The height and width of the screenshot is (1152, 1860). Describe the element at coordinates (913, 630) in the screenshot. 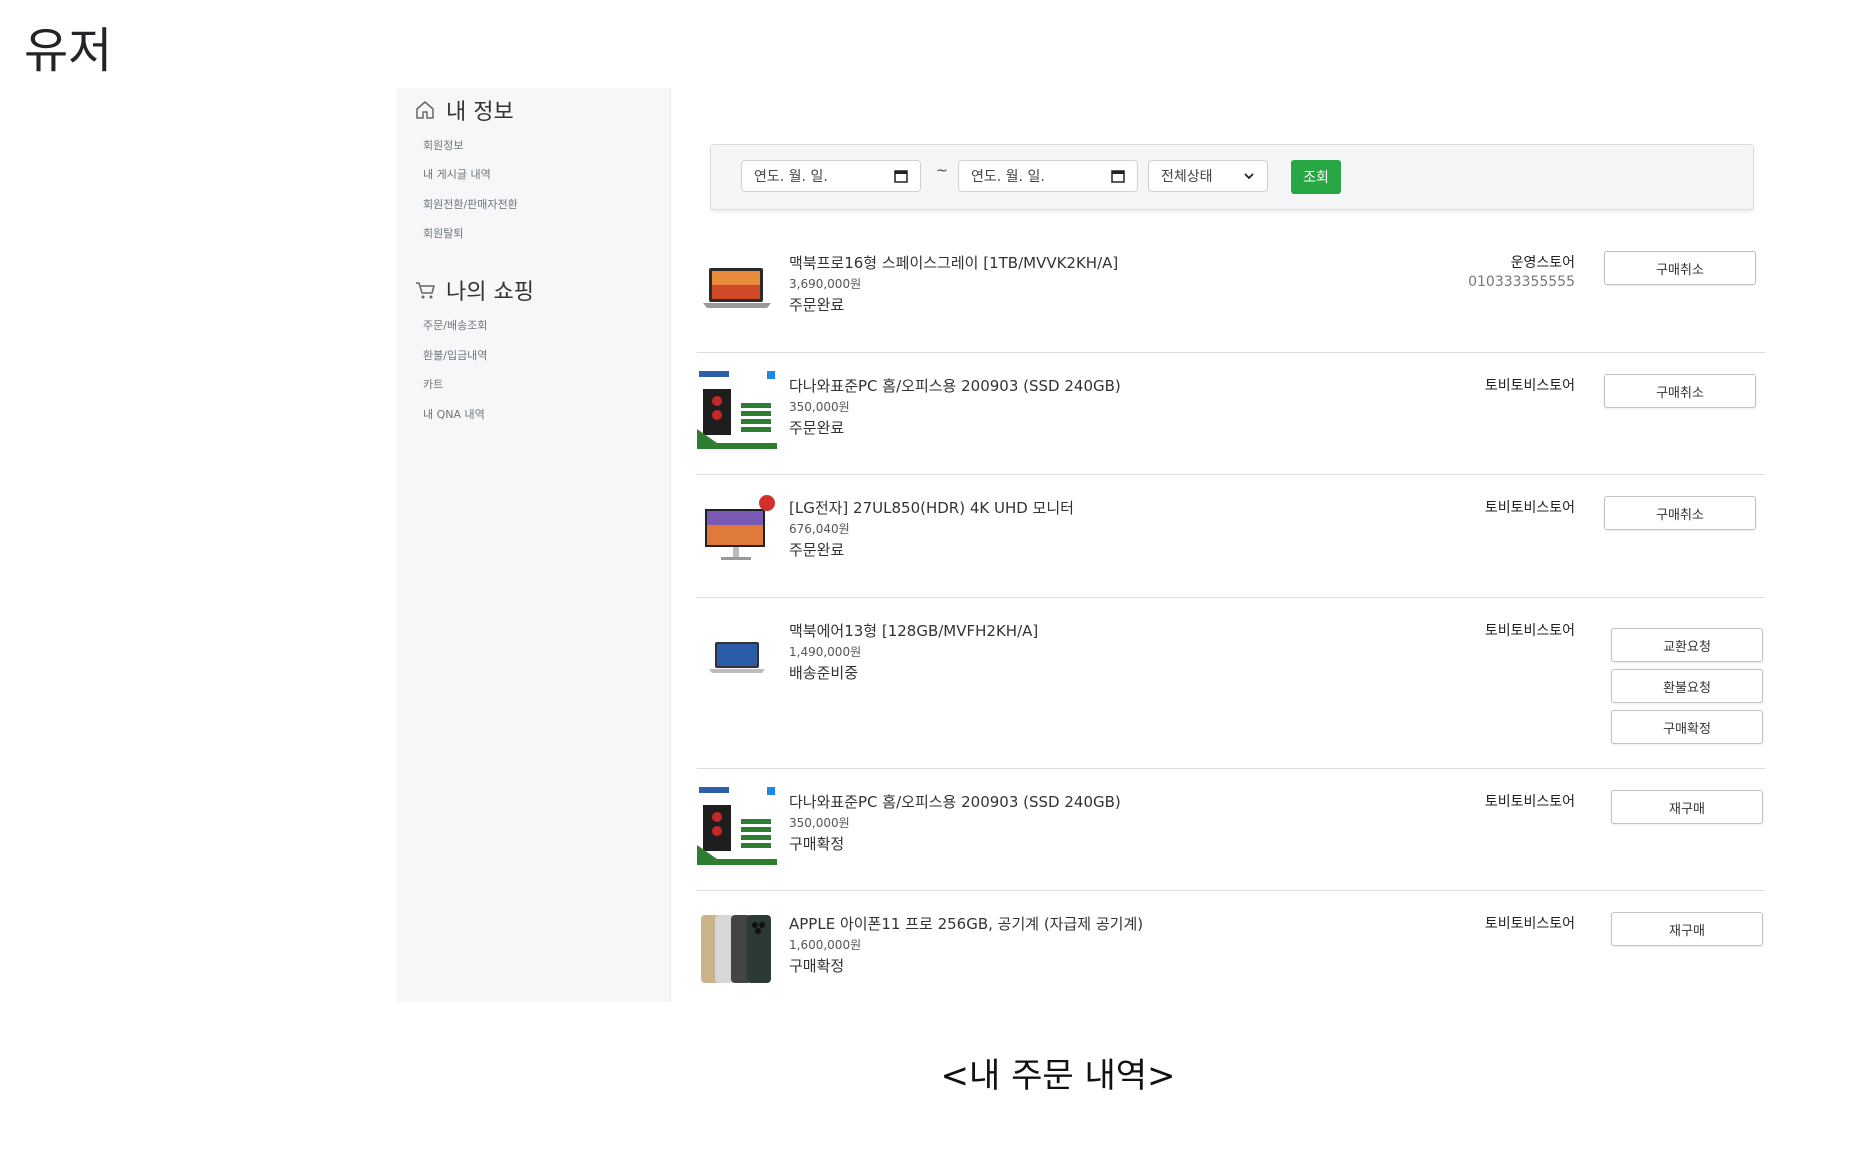

I see `product-name: 맥북에어13형 [128GB/MVFH2KH/A]` at that location.